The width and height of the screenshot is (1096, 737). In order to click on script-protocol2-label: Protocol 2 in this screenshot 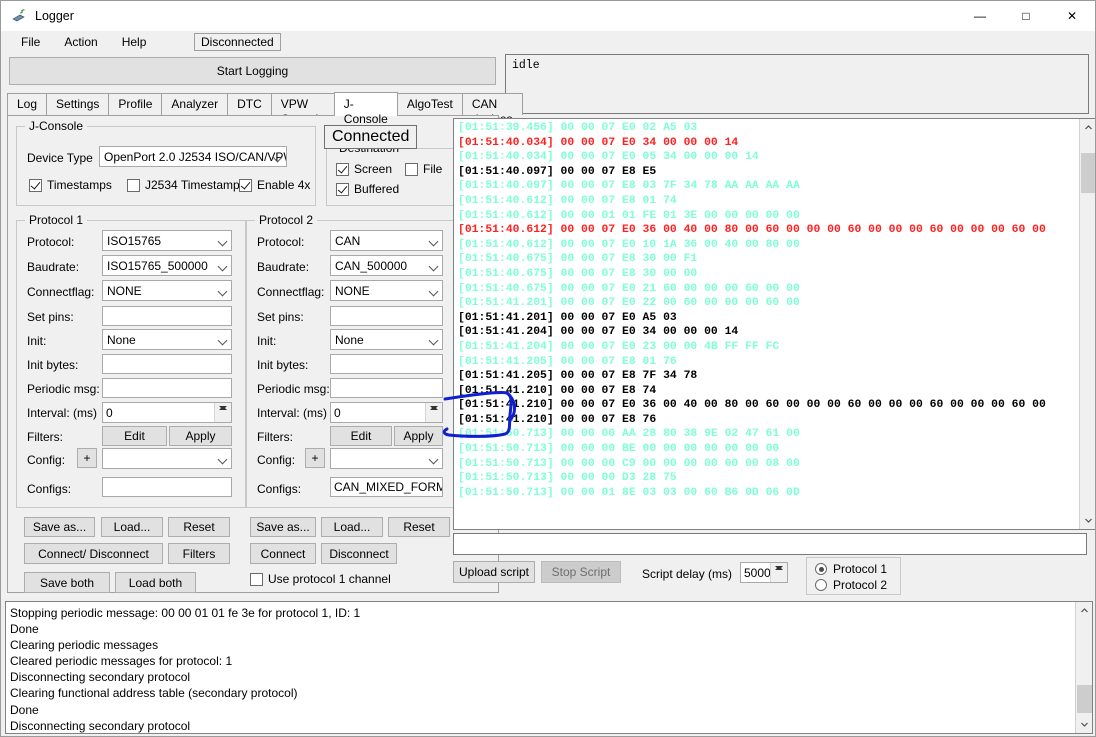, I will do `click(860, 585)`.